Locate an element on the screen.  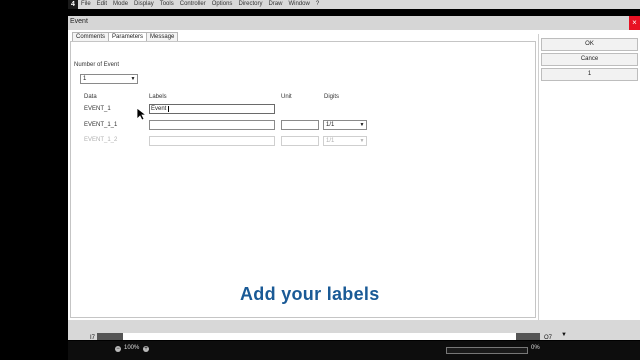
menu-mode: Mode is located at coordinates (120, 4).